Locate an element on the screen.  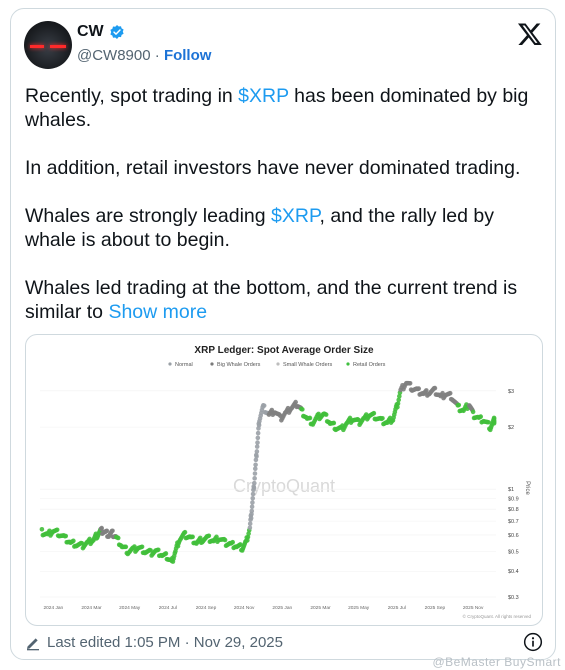
info-icon is located at coordinates (533, 642).